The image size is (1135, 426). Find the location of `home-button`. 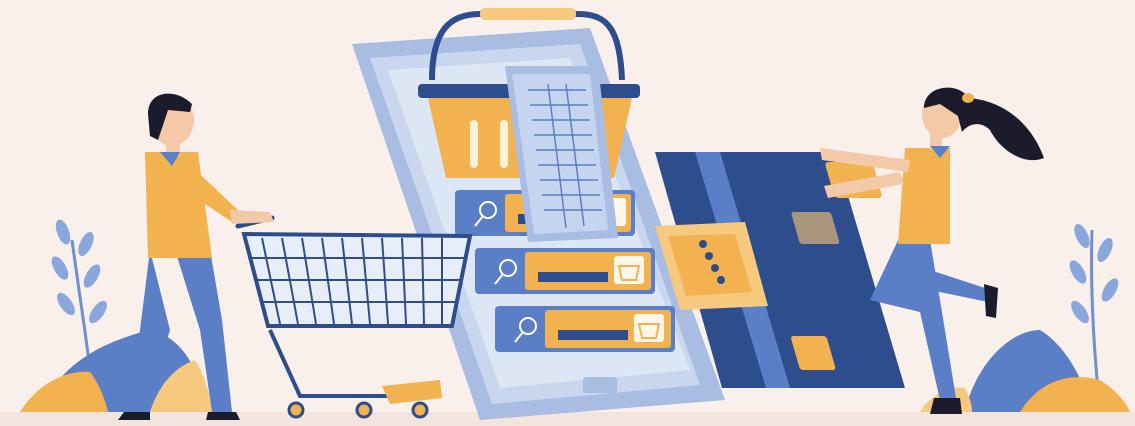

home-button is located at coordinates (600, 385).